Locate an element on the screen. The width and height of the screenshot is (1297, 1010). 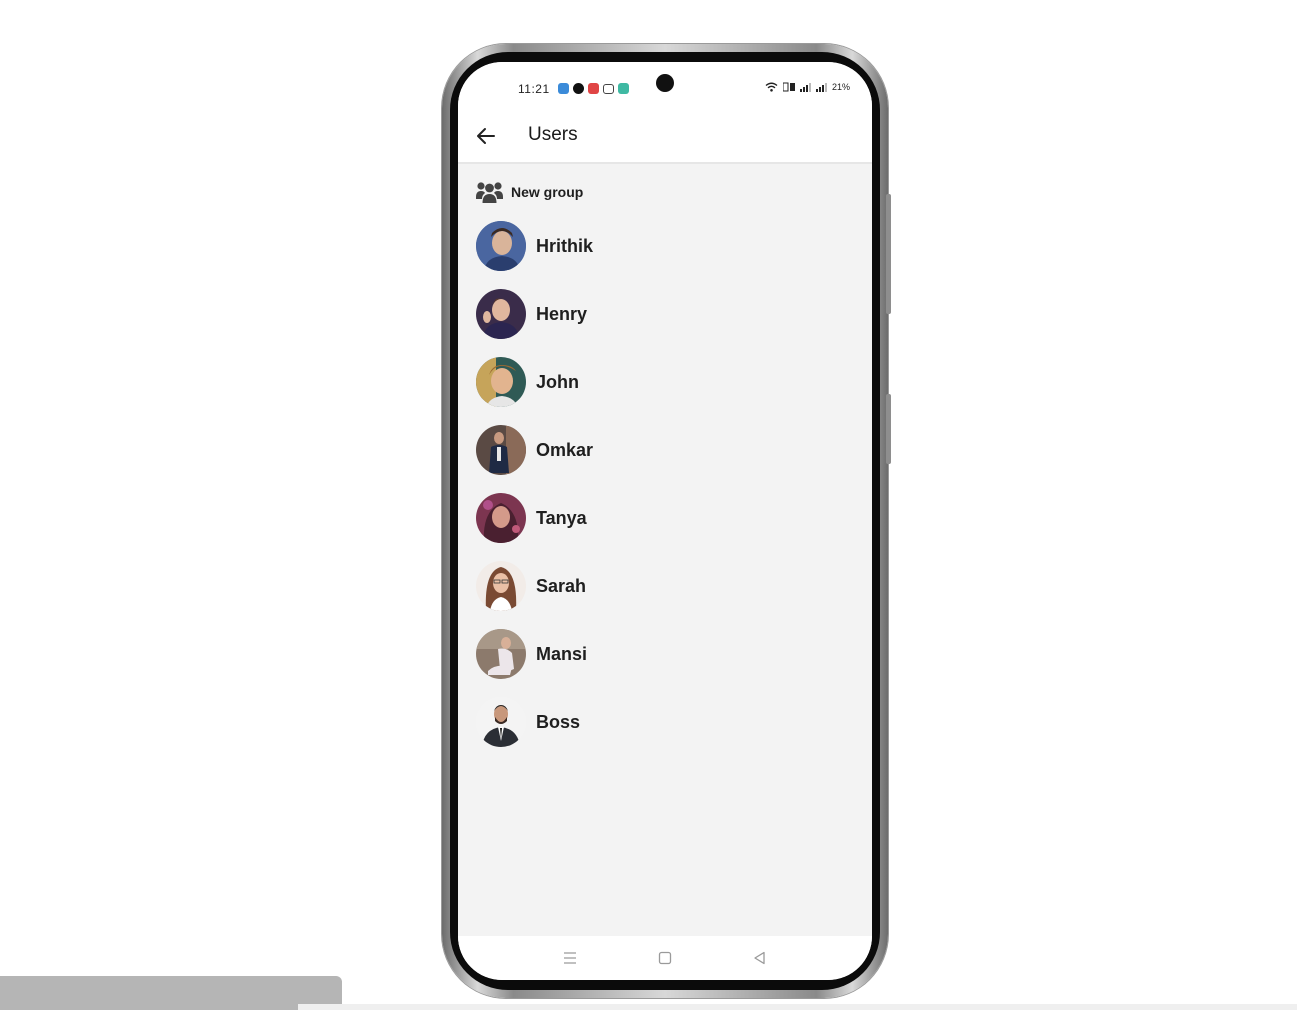
square-home-icon is located at coordinates (665, 958).